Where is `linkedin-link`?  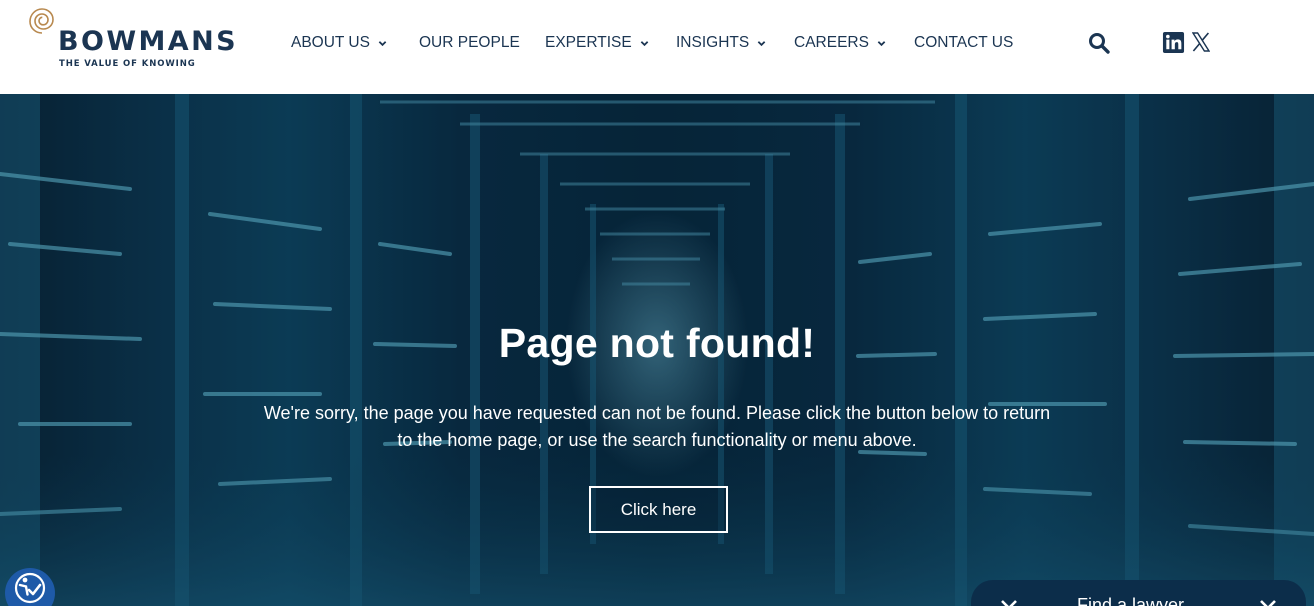
linkedin-link is located at coordinates (1173, 42).